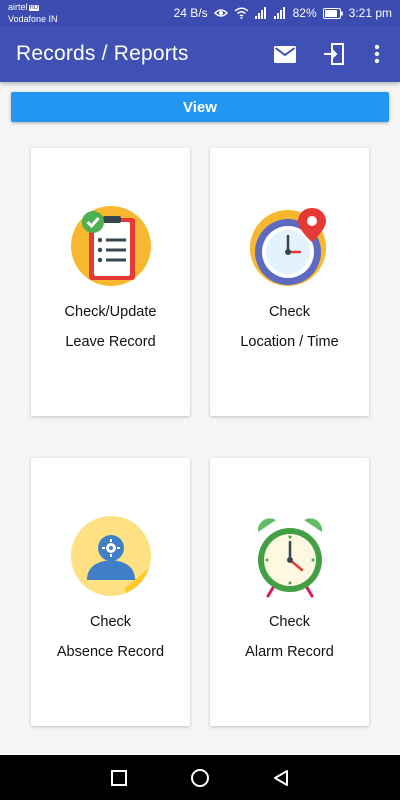 Image resolution: width=400 pixels, height=800 pixels. What do you see at coordinates (24, 7) in the screenshot?
I see `carrier-primary: airtel HD` at bounding box center [24, 7].